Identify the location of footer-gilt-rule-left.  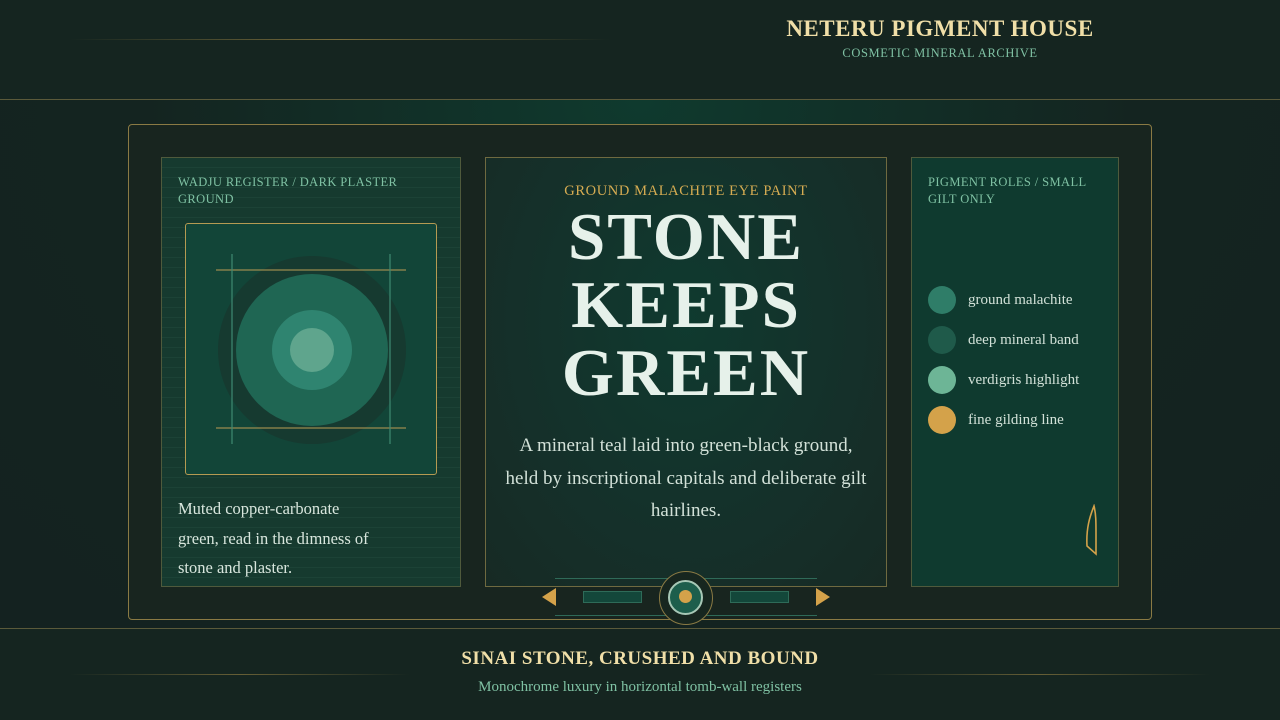
(240, 674).